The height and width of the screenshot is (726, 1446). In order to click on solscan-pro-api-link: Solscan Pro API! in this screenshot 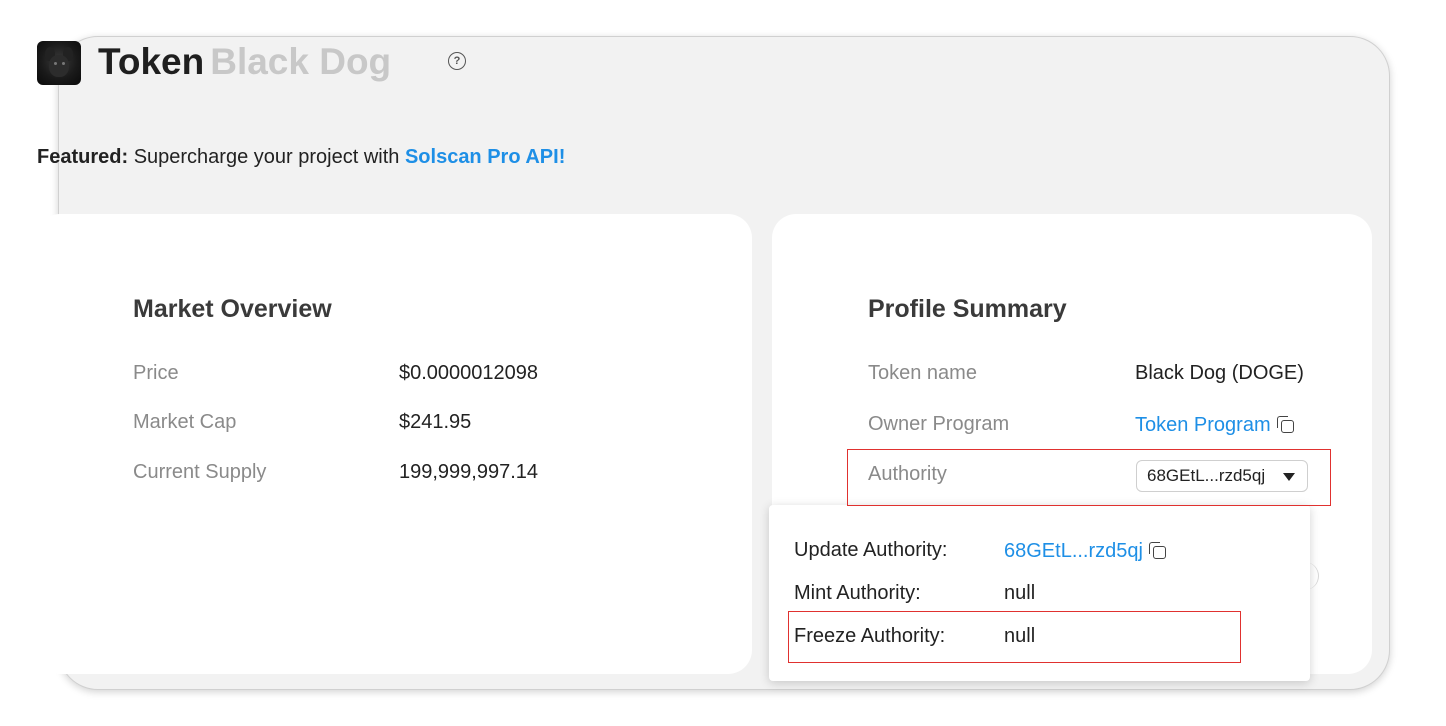, I will do `click(485, 157)`.